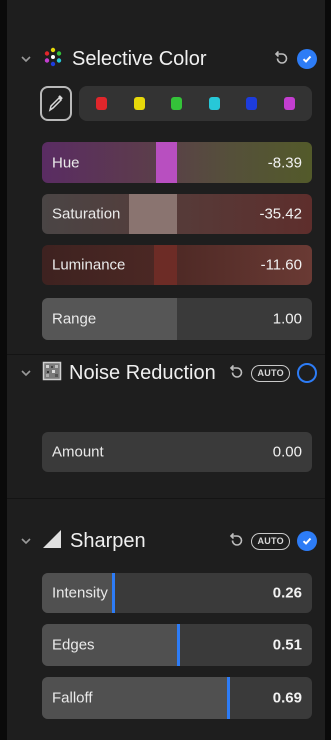 The width and height of the screenshot is (331, 740). What do you see at coordinates (53, 59) in the screenshot?
I see `selective-color-icon` at bounding box center [53, 59].